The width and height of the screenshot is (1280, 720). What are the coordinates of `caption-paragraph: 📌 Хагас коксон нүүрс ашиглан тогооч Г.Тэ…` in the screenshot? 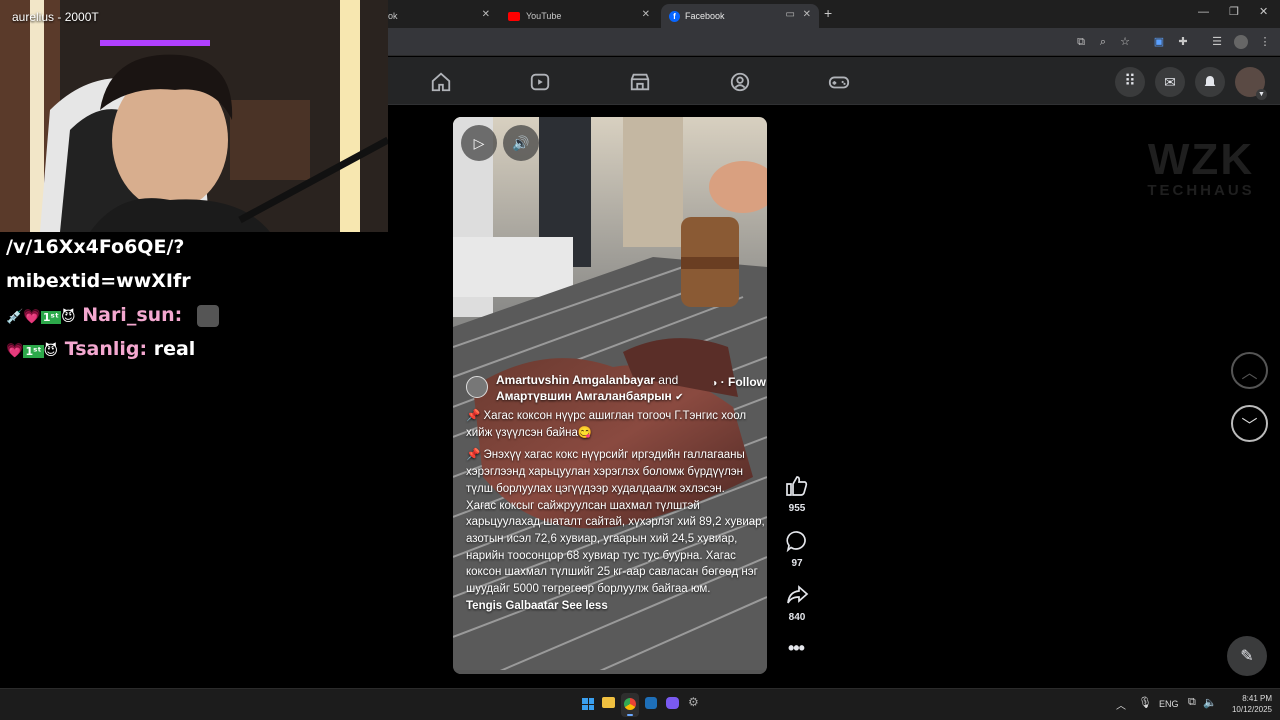 It's located at (606, 424).